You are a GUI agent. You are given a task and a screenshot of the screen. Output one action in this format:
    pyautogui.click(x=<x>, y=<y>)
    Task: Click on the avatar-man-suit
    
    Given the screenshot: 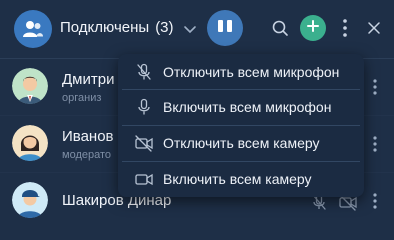 What is the action you would take?
    pyautogui.click(x=30, y=86)
    